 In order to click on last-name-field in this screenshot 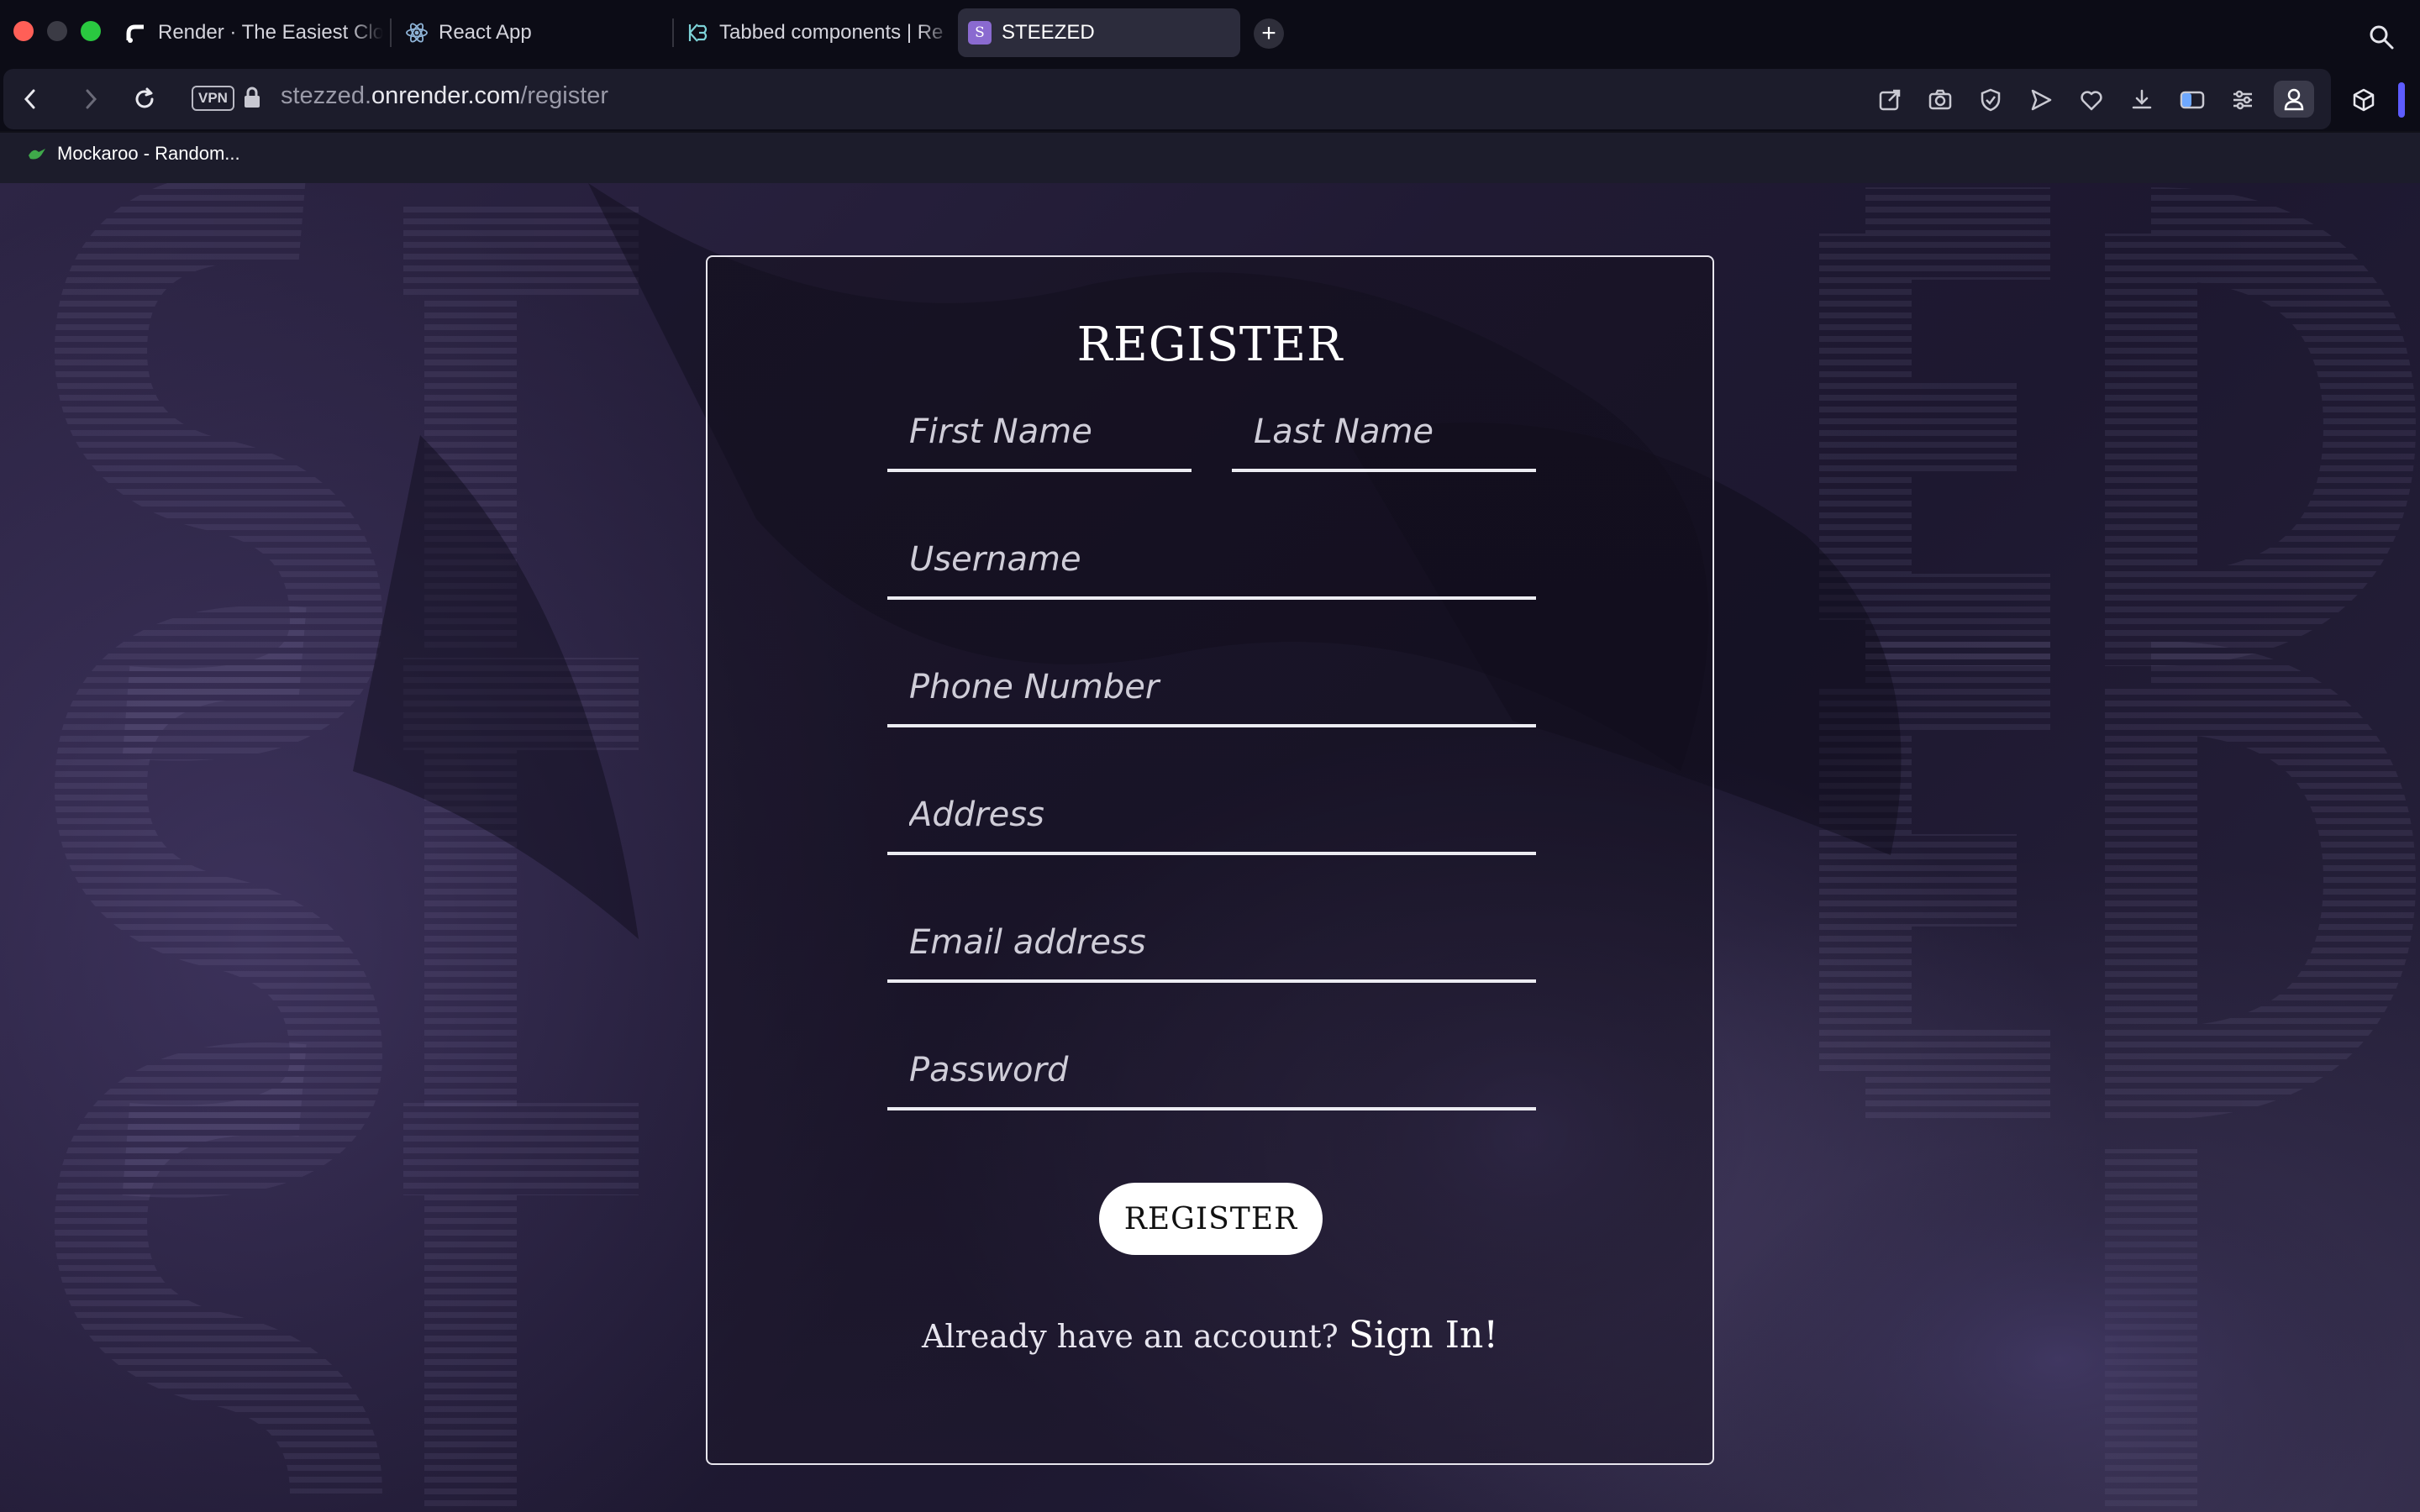, I will do `click(1384, 431)`.